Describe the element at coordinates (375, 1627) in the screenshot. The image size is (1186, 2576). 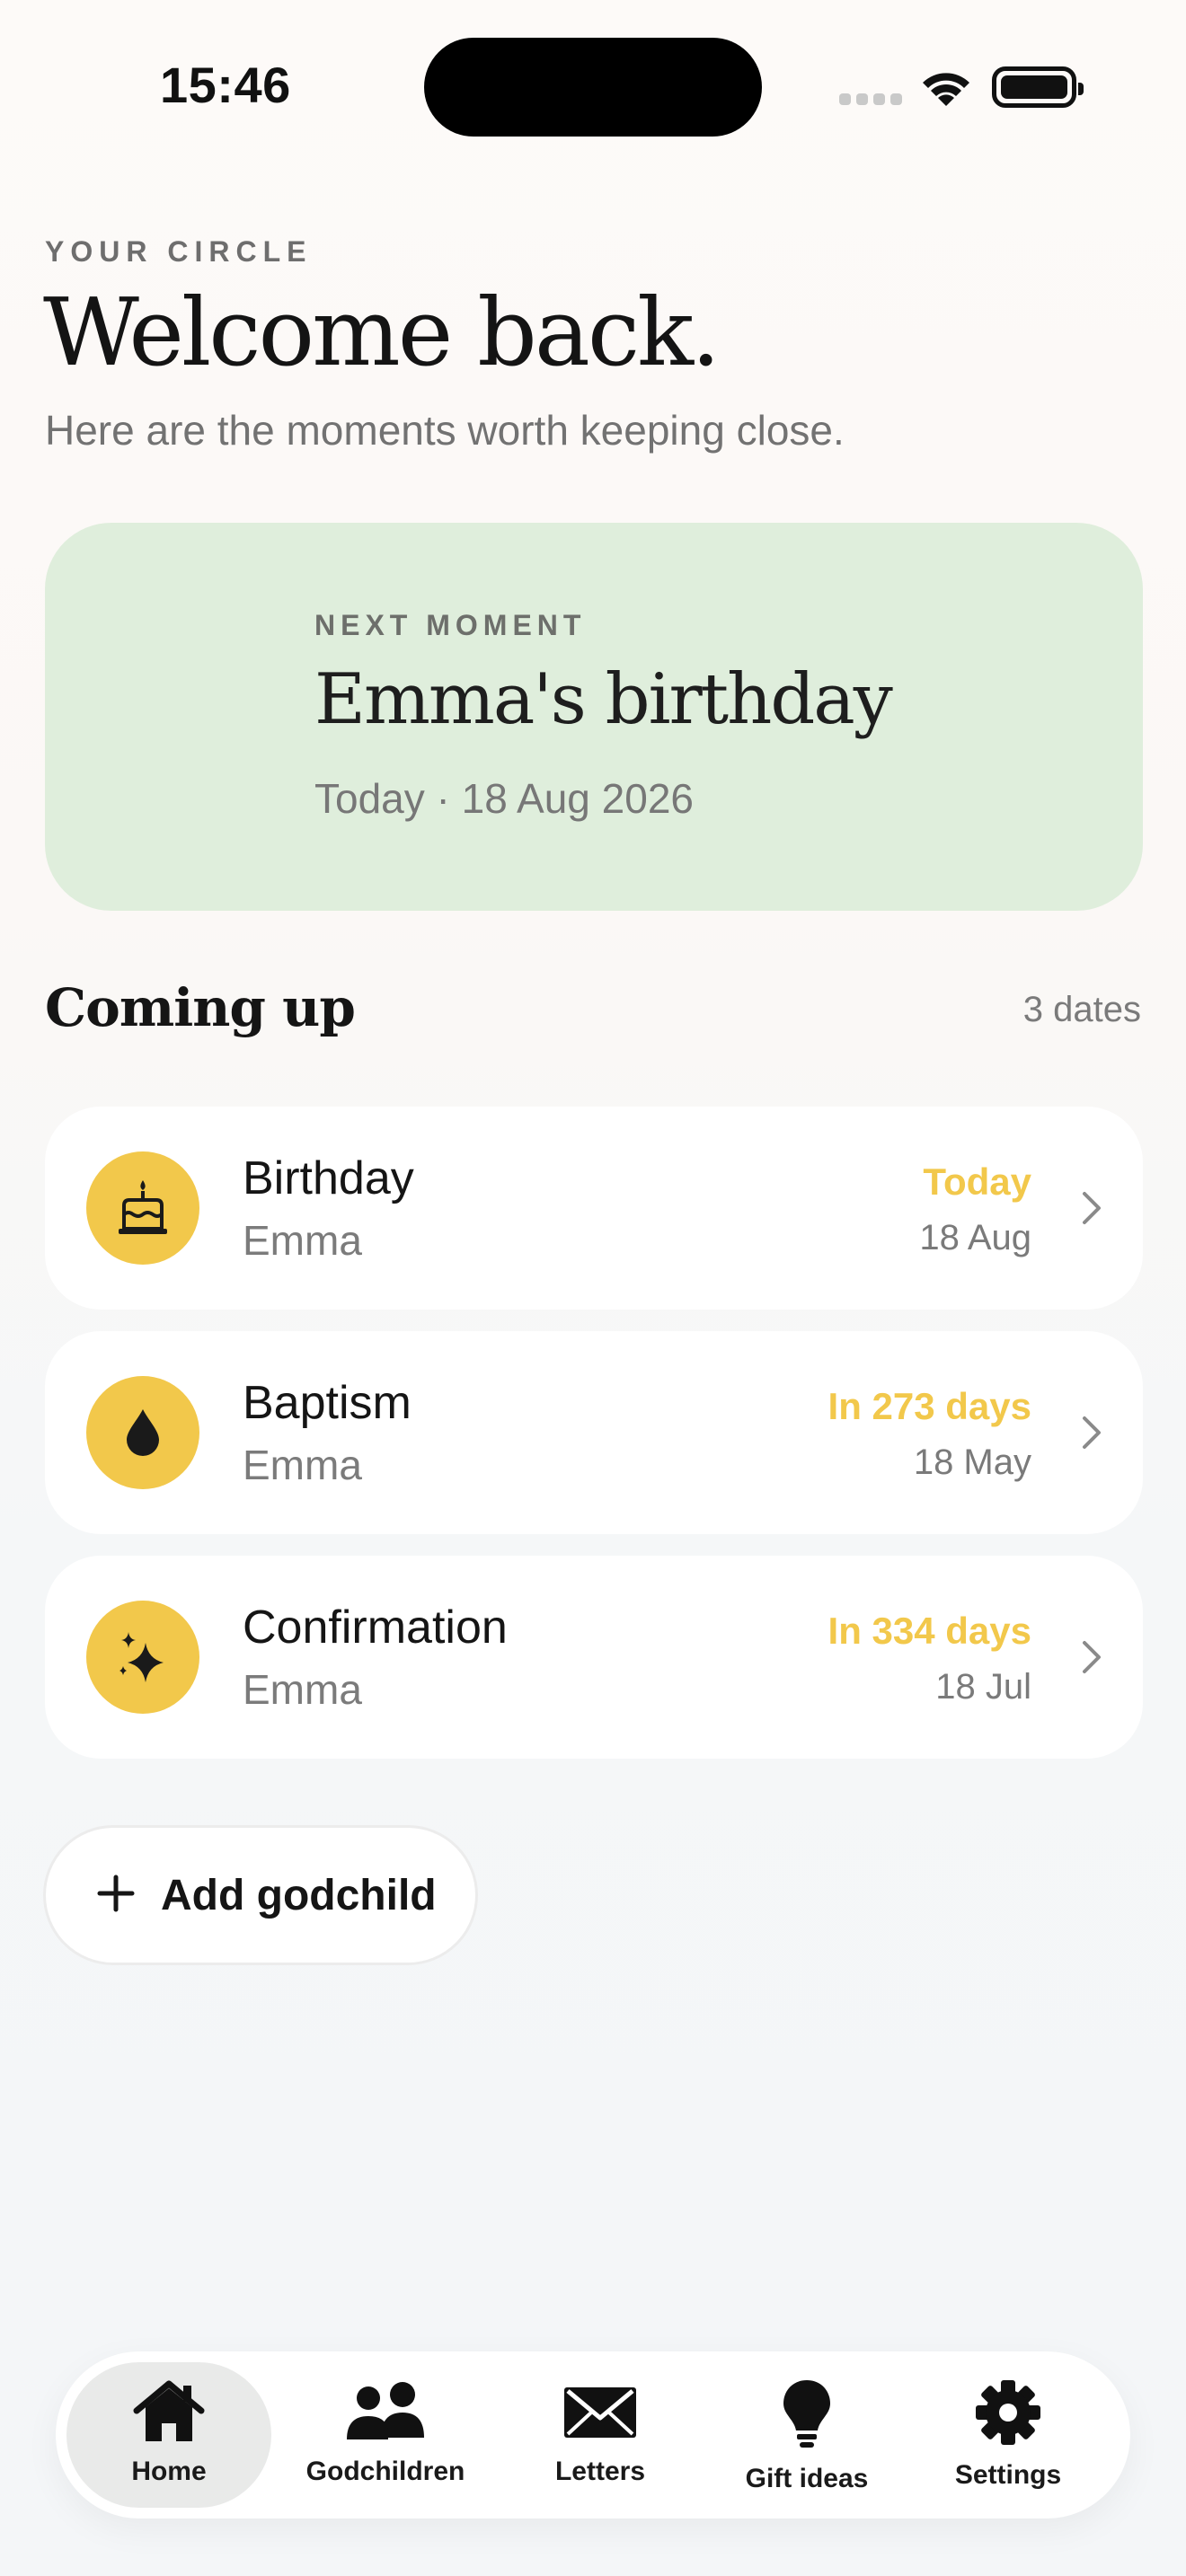
I see `event-title: Confirmation` at that location.